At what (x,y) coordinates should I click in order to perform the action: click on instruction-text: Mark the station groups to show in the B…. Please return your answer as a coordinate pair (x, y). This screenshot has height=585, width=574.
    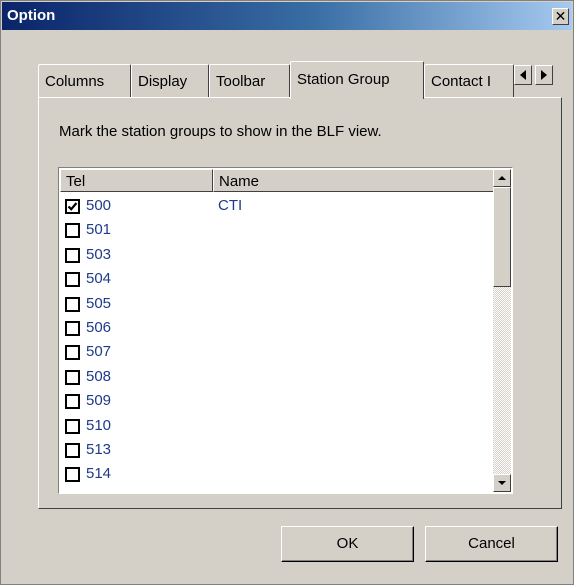
    Looking at the image, I should click on (220, 131).